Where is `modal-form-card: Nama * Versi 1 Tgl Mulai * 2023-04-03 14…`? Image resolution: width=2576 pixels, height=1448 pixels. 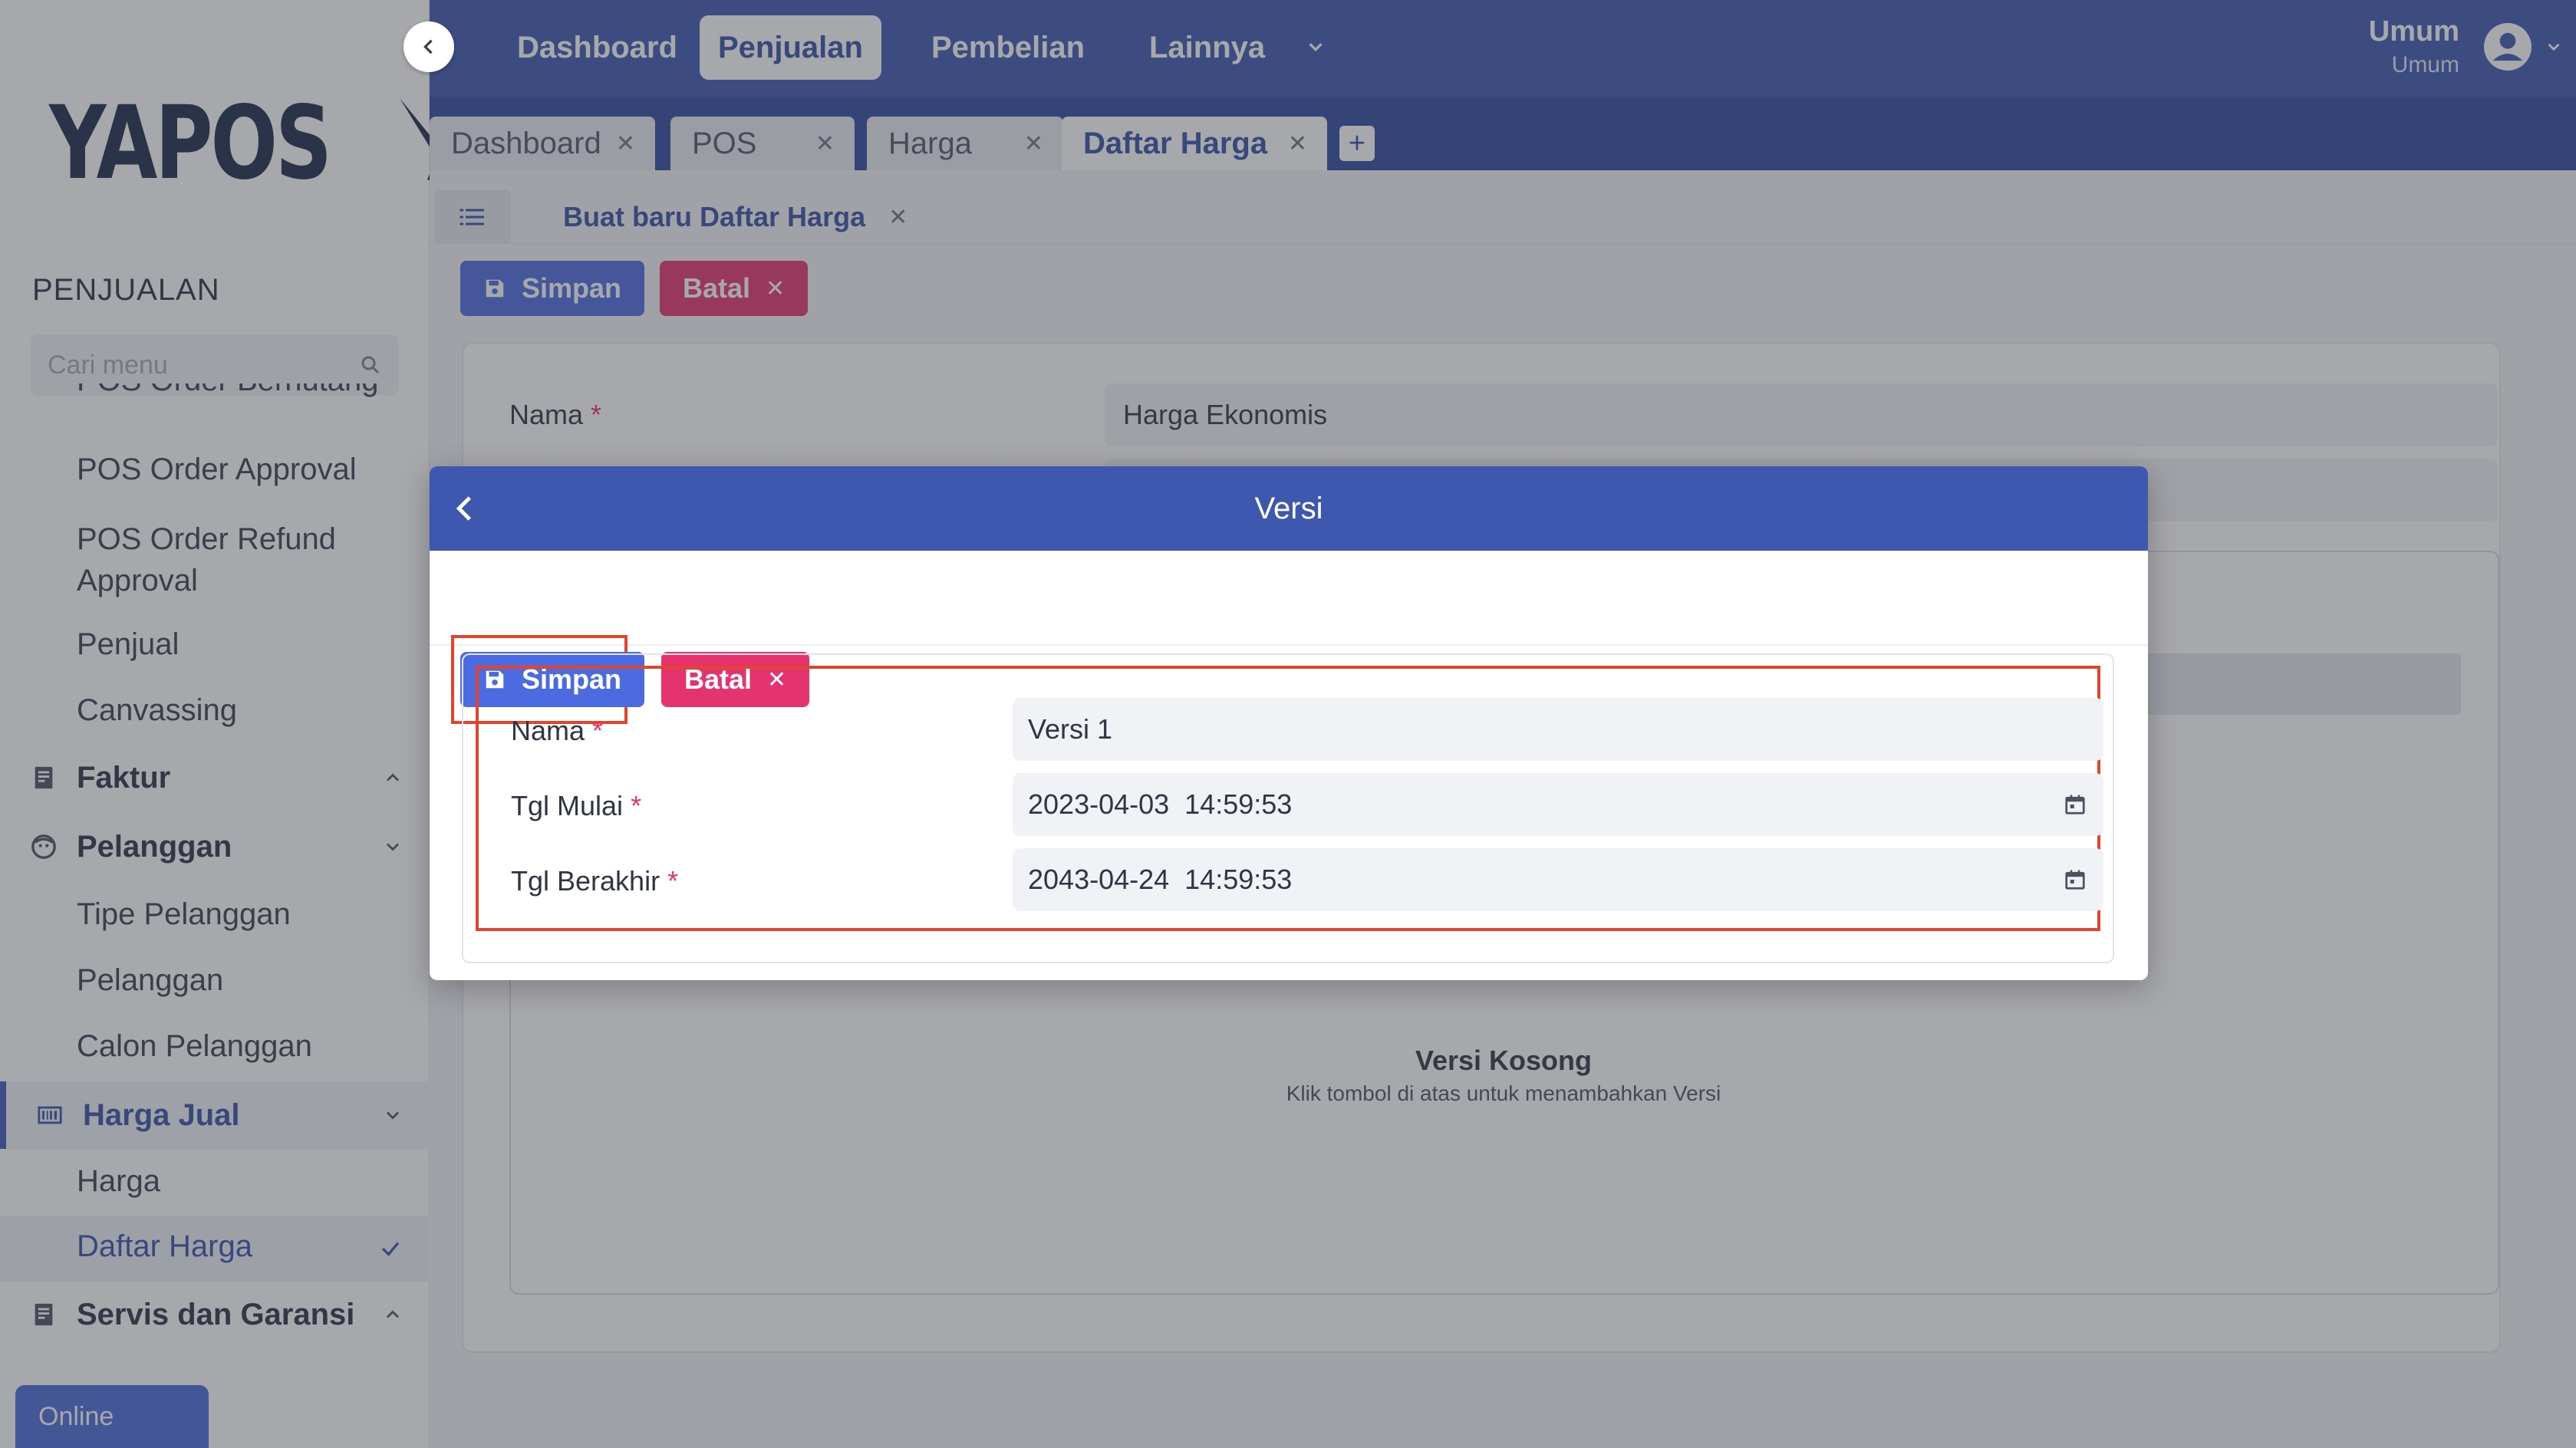
modal-form-card: Nama * Versi 1 Tgl Mulai * 2023-04-03 14… is located at coordinates (1288, 808).